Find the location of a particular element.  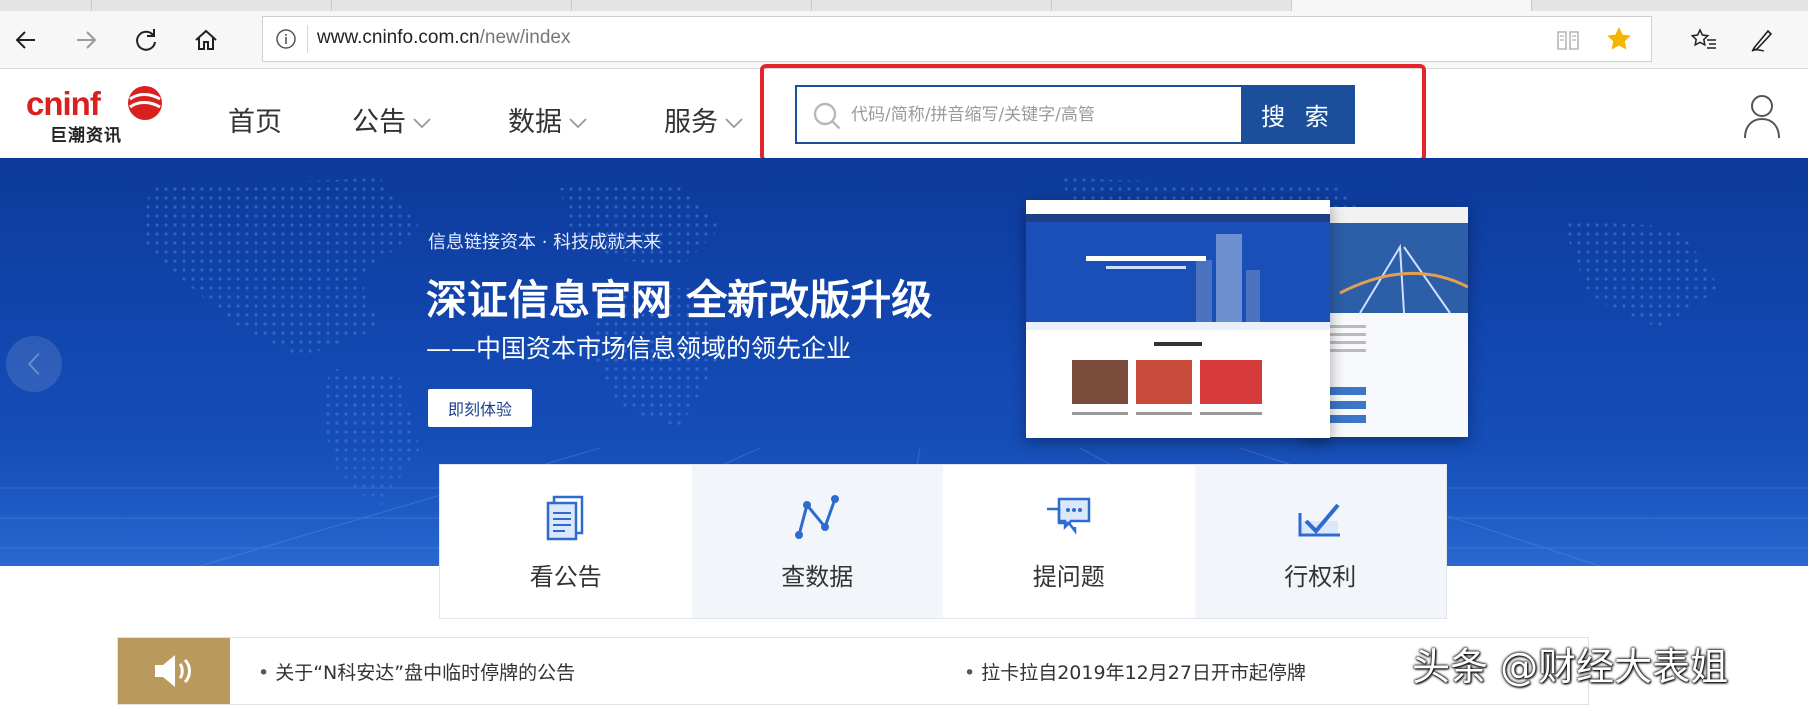

pen-icon is located at coordinates (1762, 40).